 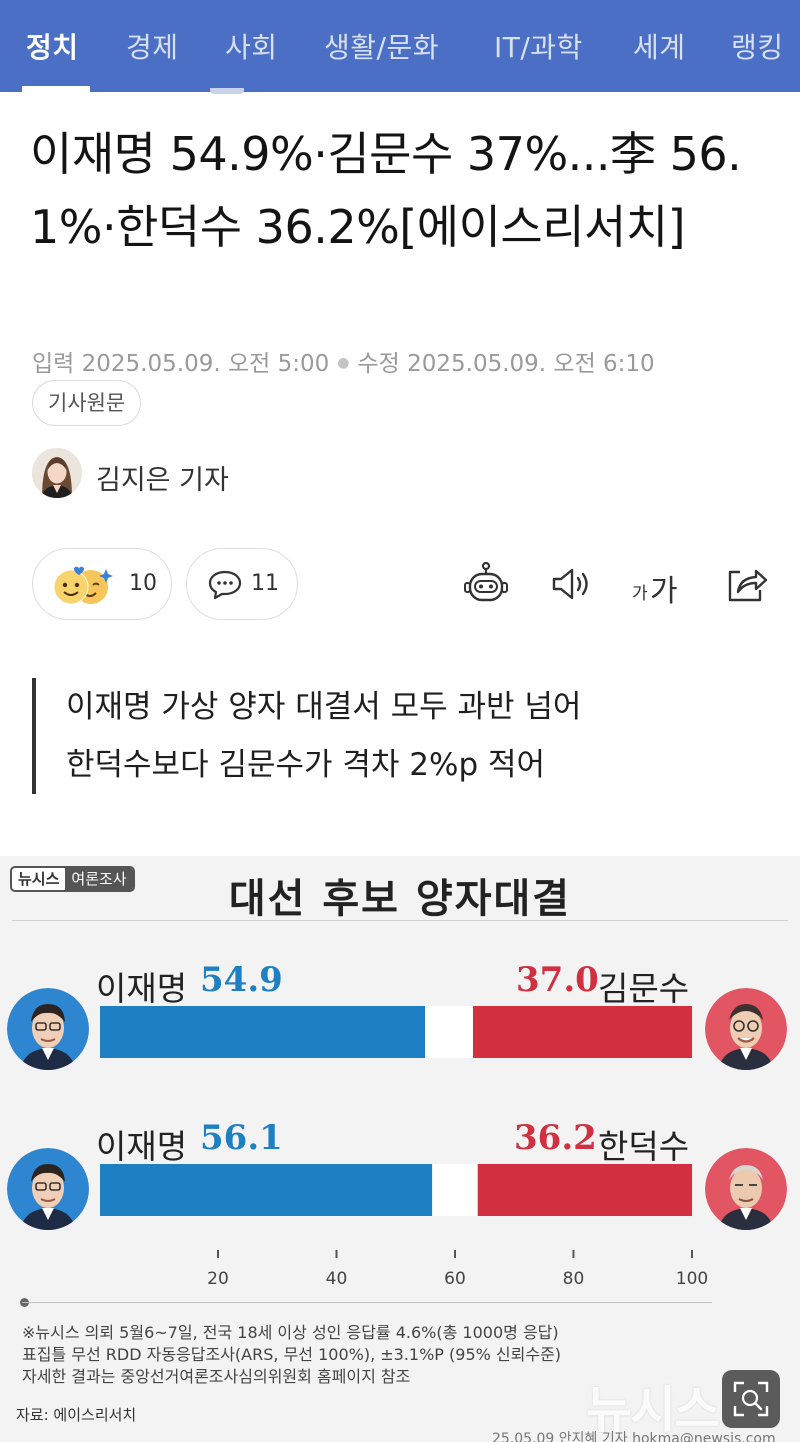 What do you see at coordinates (227, 91) in the screenshot?
I see `scroll-hint` at bounding box center [227, 91].